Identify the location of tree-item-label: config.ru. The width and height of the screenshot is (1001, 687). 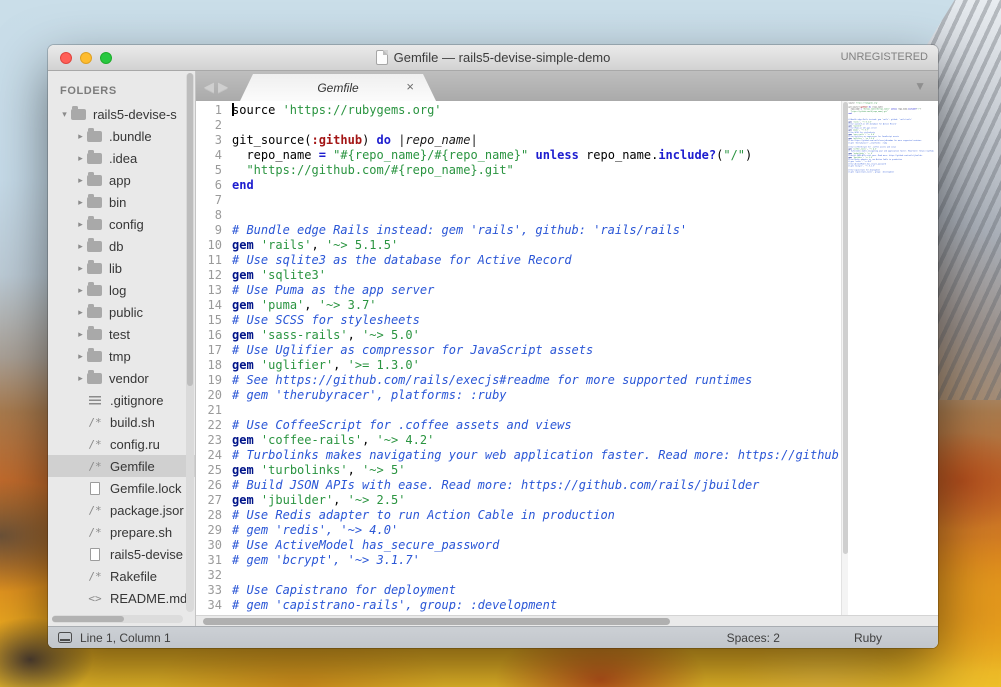
(135, 444).